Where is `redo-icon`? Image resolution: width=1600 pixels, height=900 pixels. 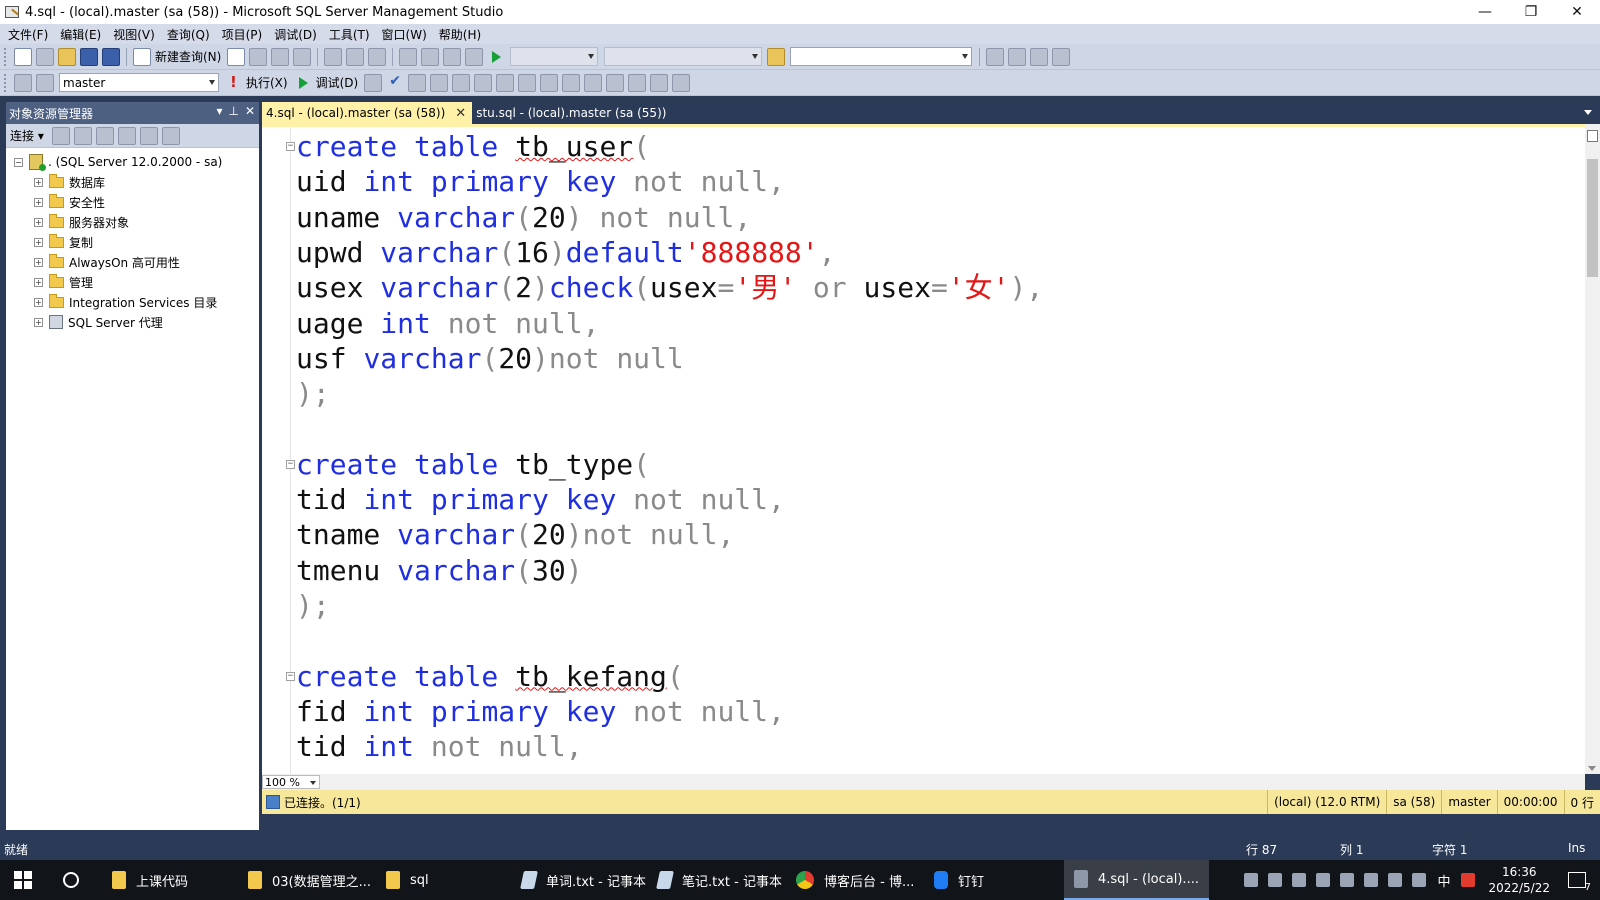
redo-icon is located at coordinates (430, 56).